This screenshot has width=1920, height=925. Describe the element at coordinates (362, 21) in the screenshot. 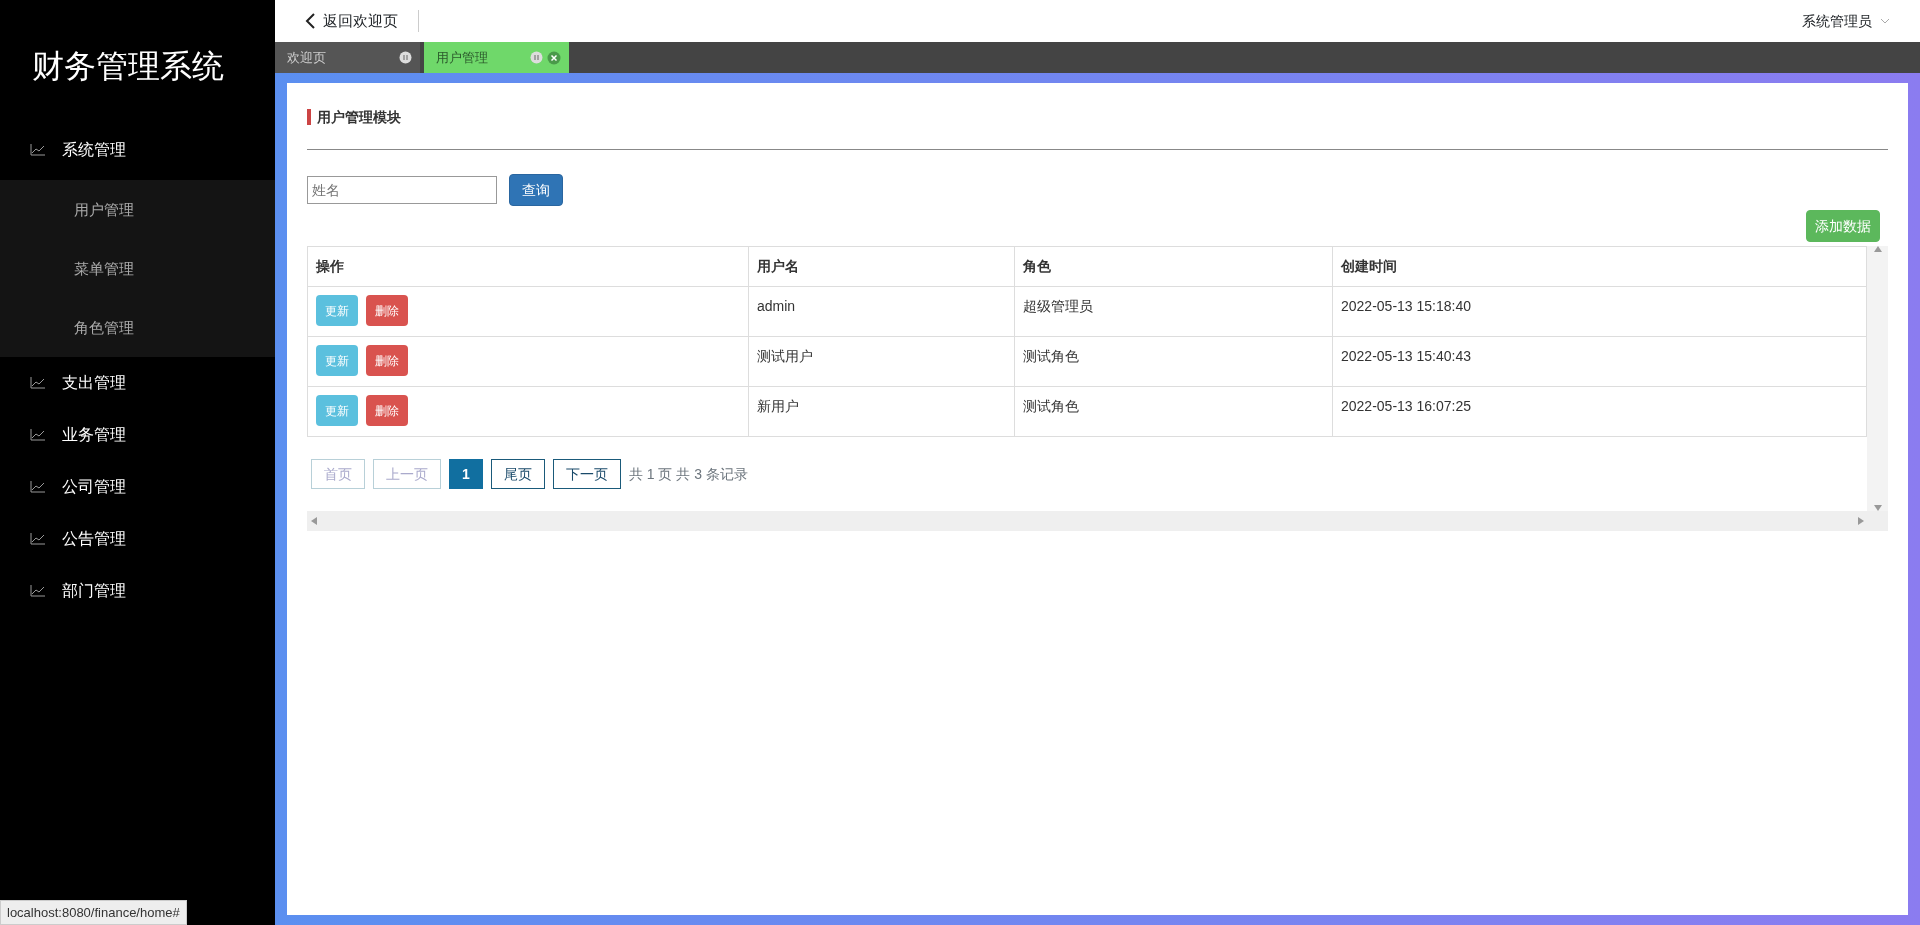

I see `back-link: 返回欢迎页` at that location.